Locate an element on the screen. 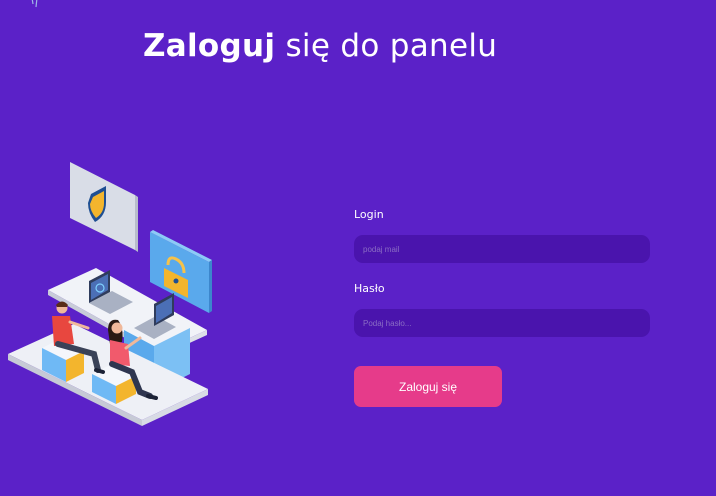  shield-screen is located at coordinates (104, 207).